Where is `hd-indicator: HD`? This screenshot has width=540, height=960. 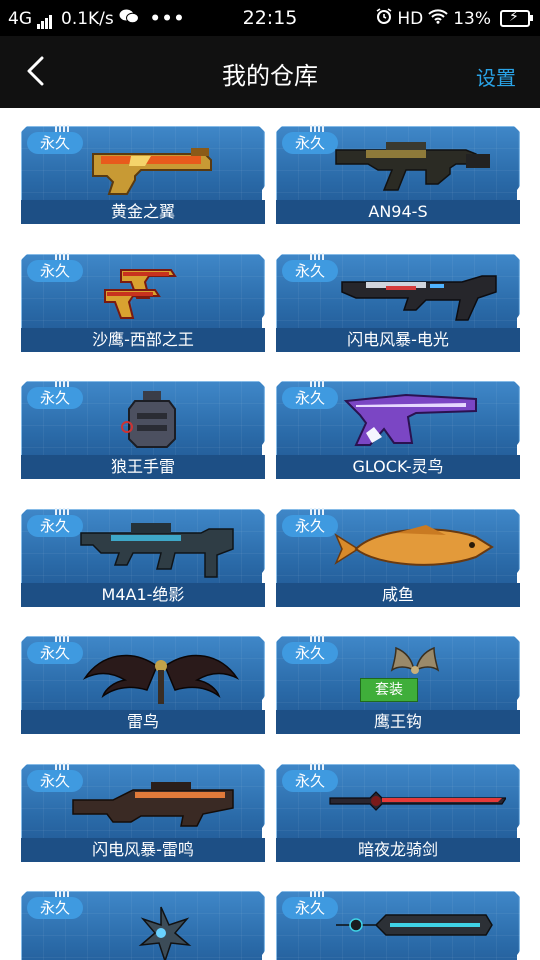 hd-indicator: HD is located at coordinates (410, 18).